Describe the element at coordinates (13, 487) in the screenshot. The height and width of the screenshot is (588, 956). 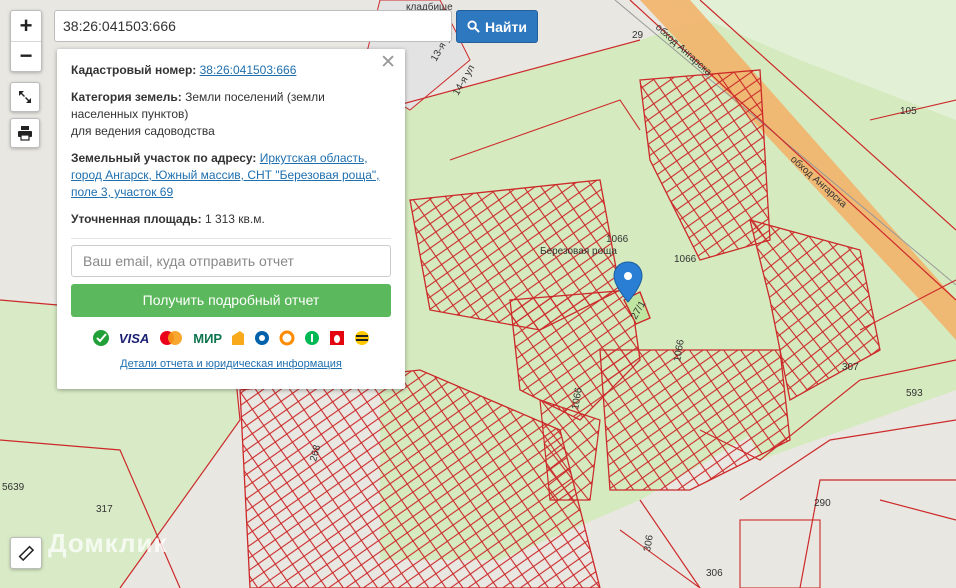
I see `parcel-number: 5639` at that location.